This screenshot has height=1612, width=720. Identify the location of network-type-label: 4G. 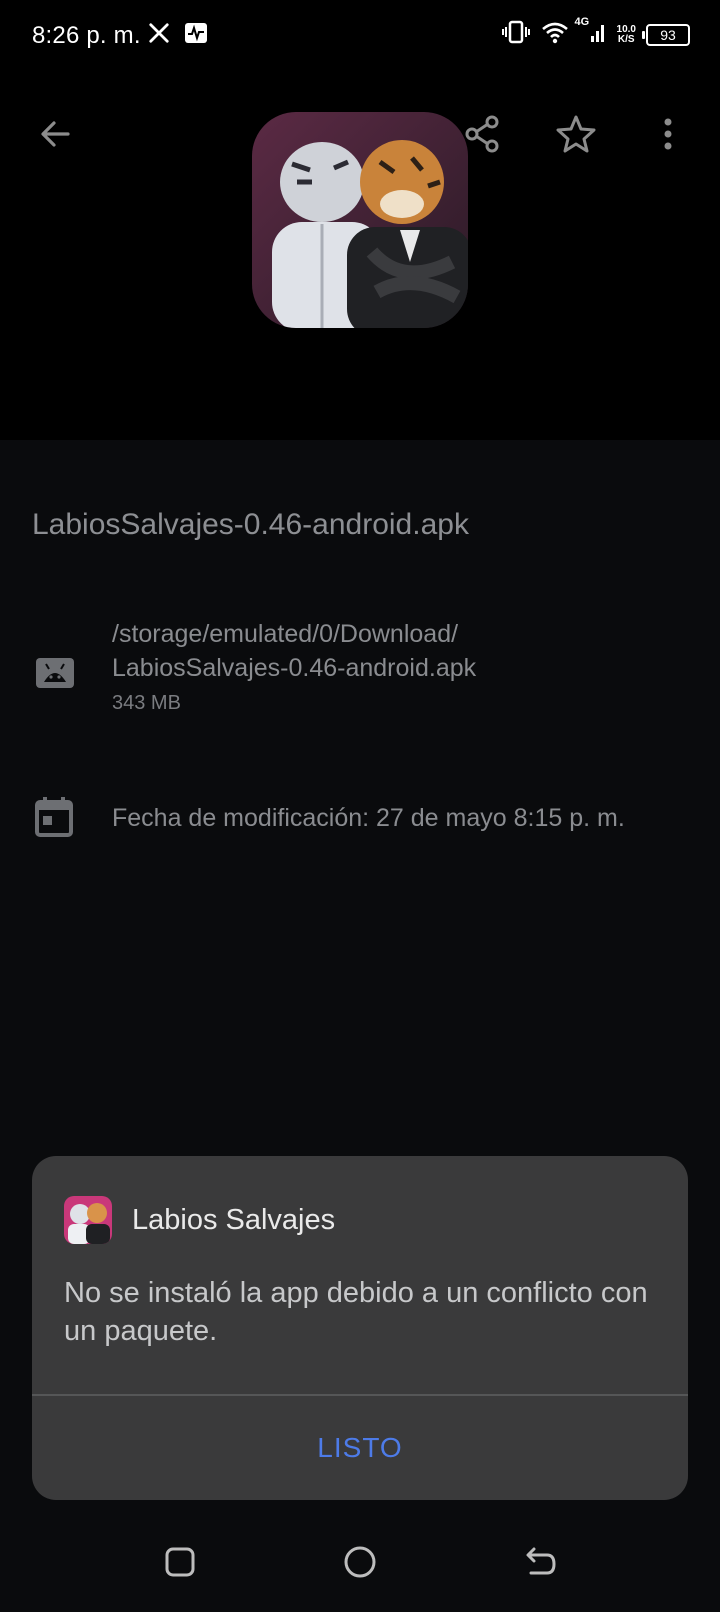
(582, 22).